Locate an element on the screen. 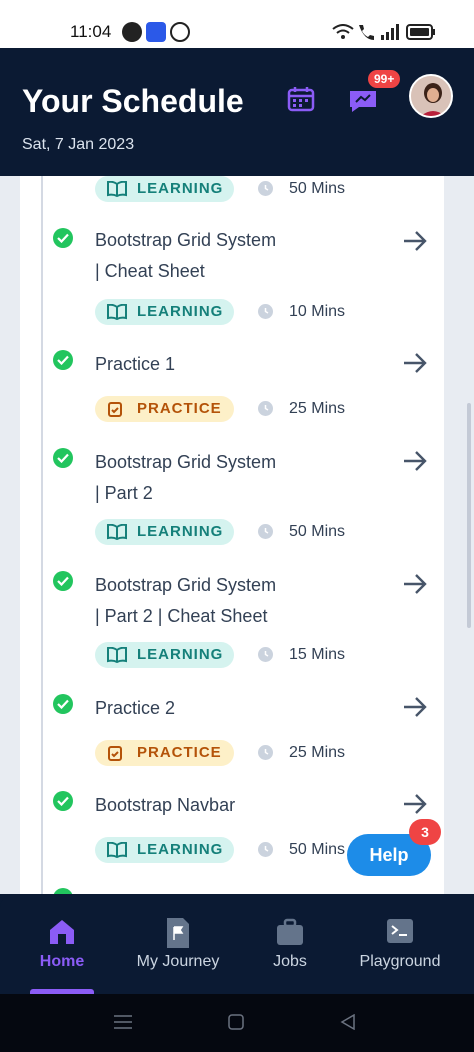 This screenshot has height=1052, width=474. k-circle-icon is located at coordinates (180, 32).